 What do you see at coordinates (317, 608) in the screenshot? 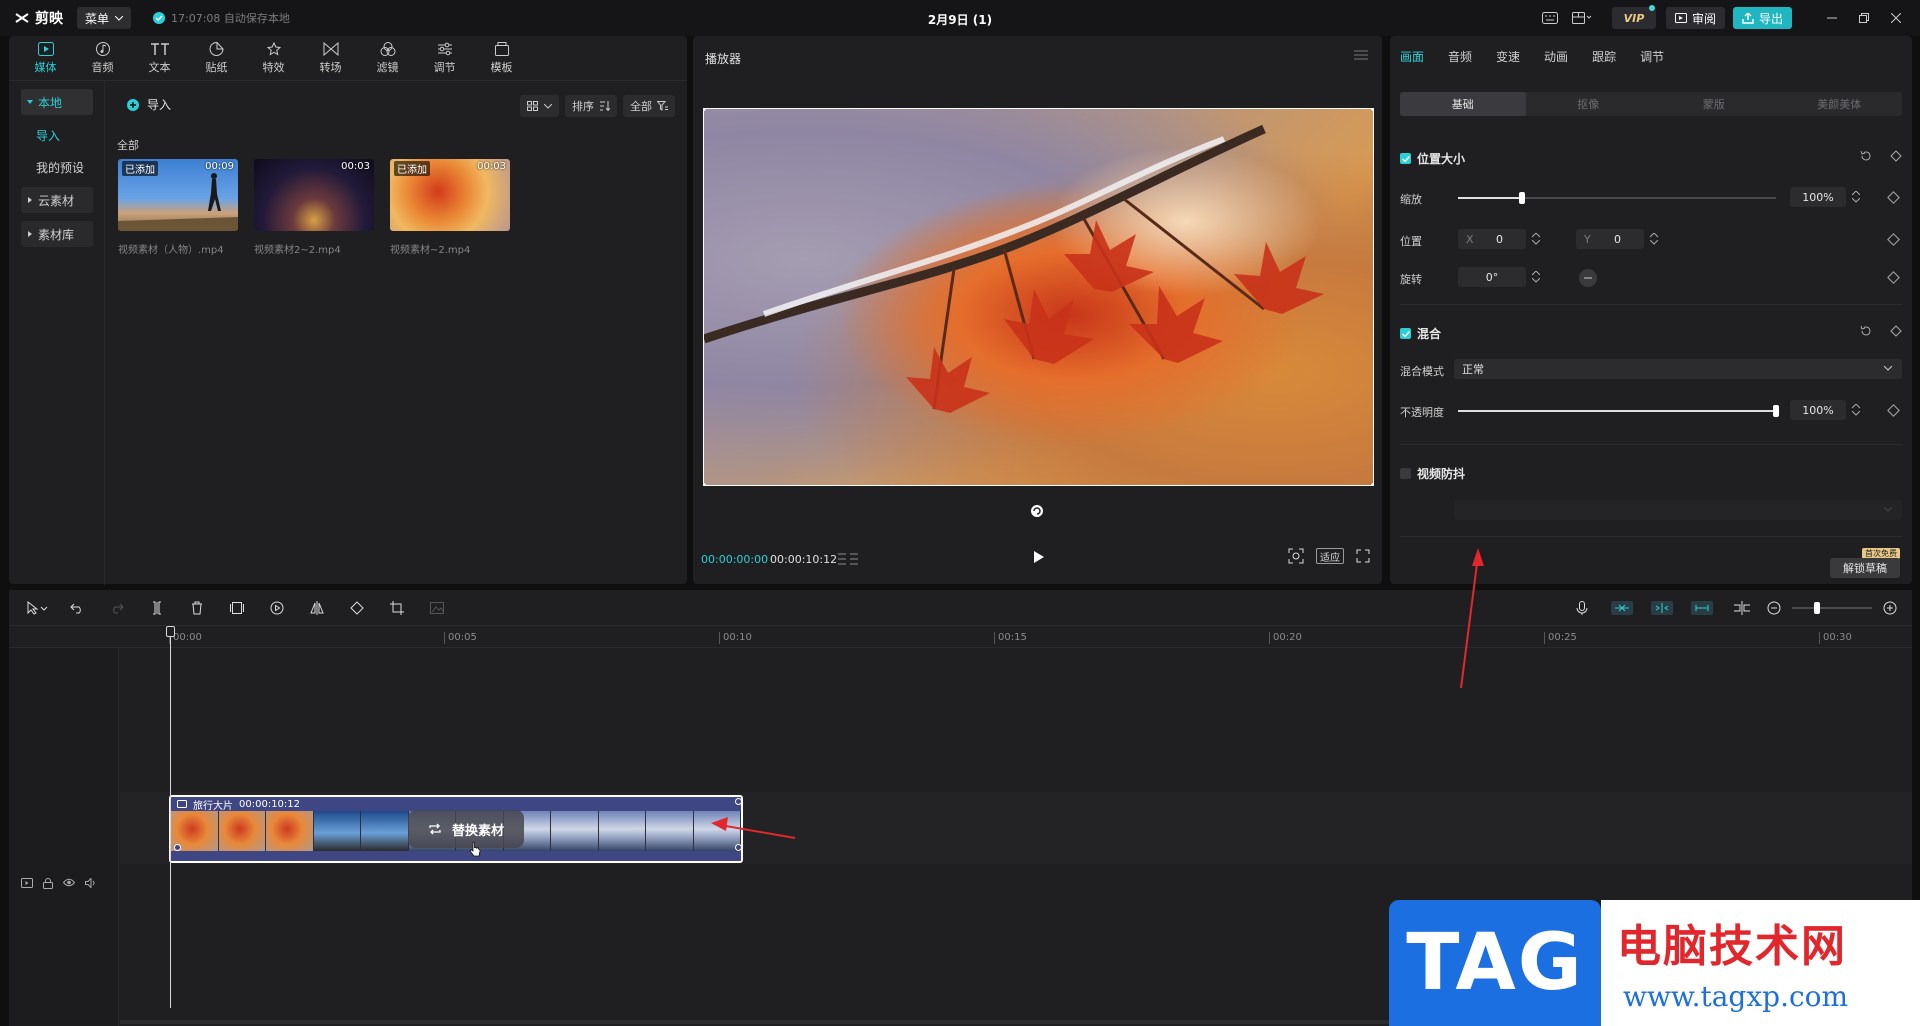
I see `mirror-icon` at bounding box center [317, 608].